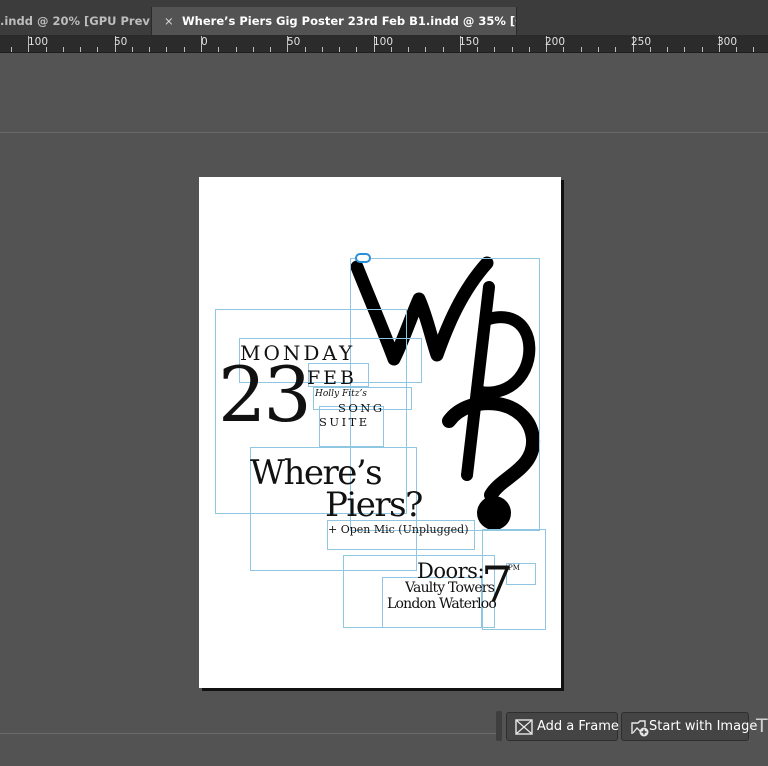  Describe the element at coordinates (641, 42) in the screenshot. I see `ruler-label: 250` at that location.